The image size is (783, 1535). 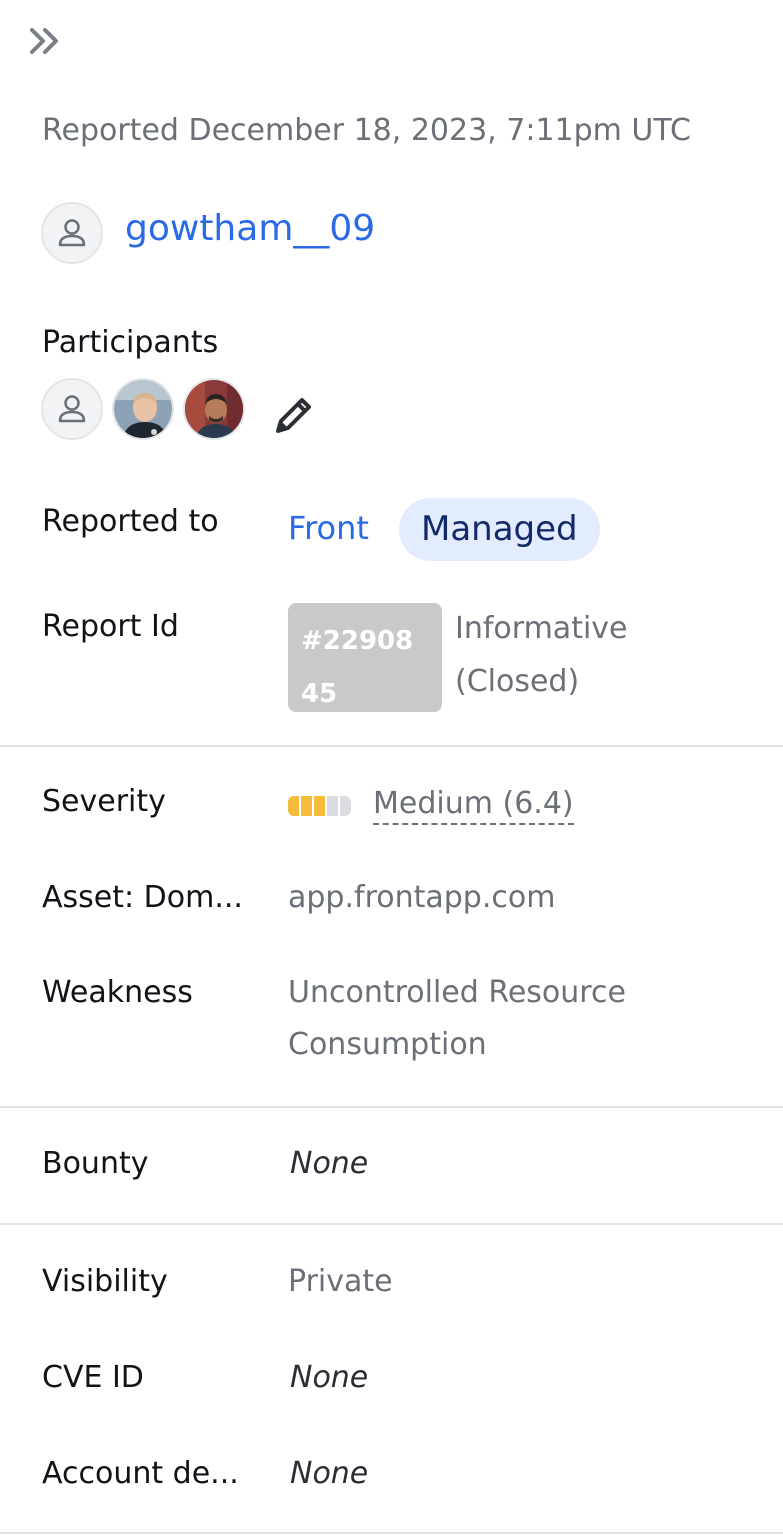 I want to click on bounty-value: None, so click(x=329, y=1163).